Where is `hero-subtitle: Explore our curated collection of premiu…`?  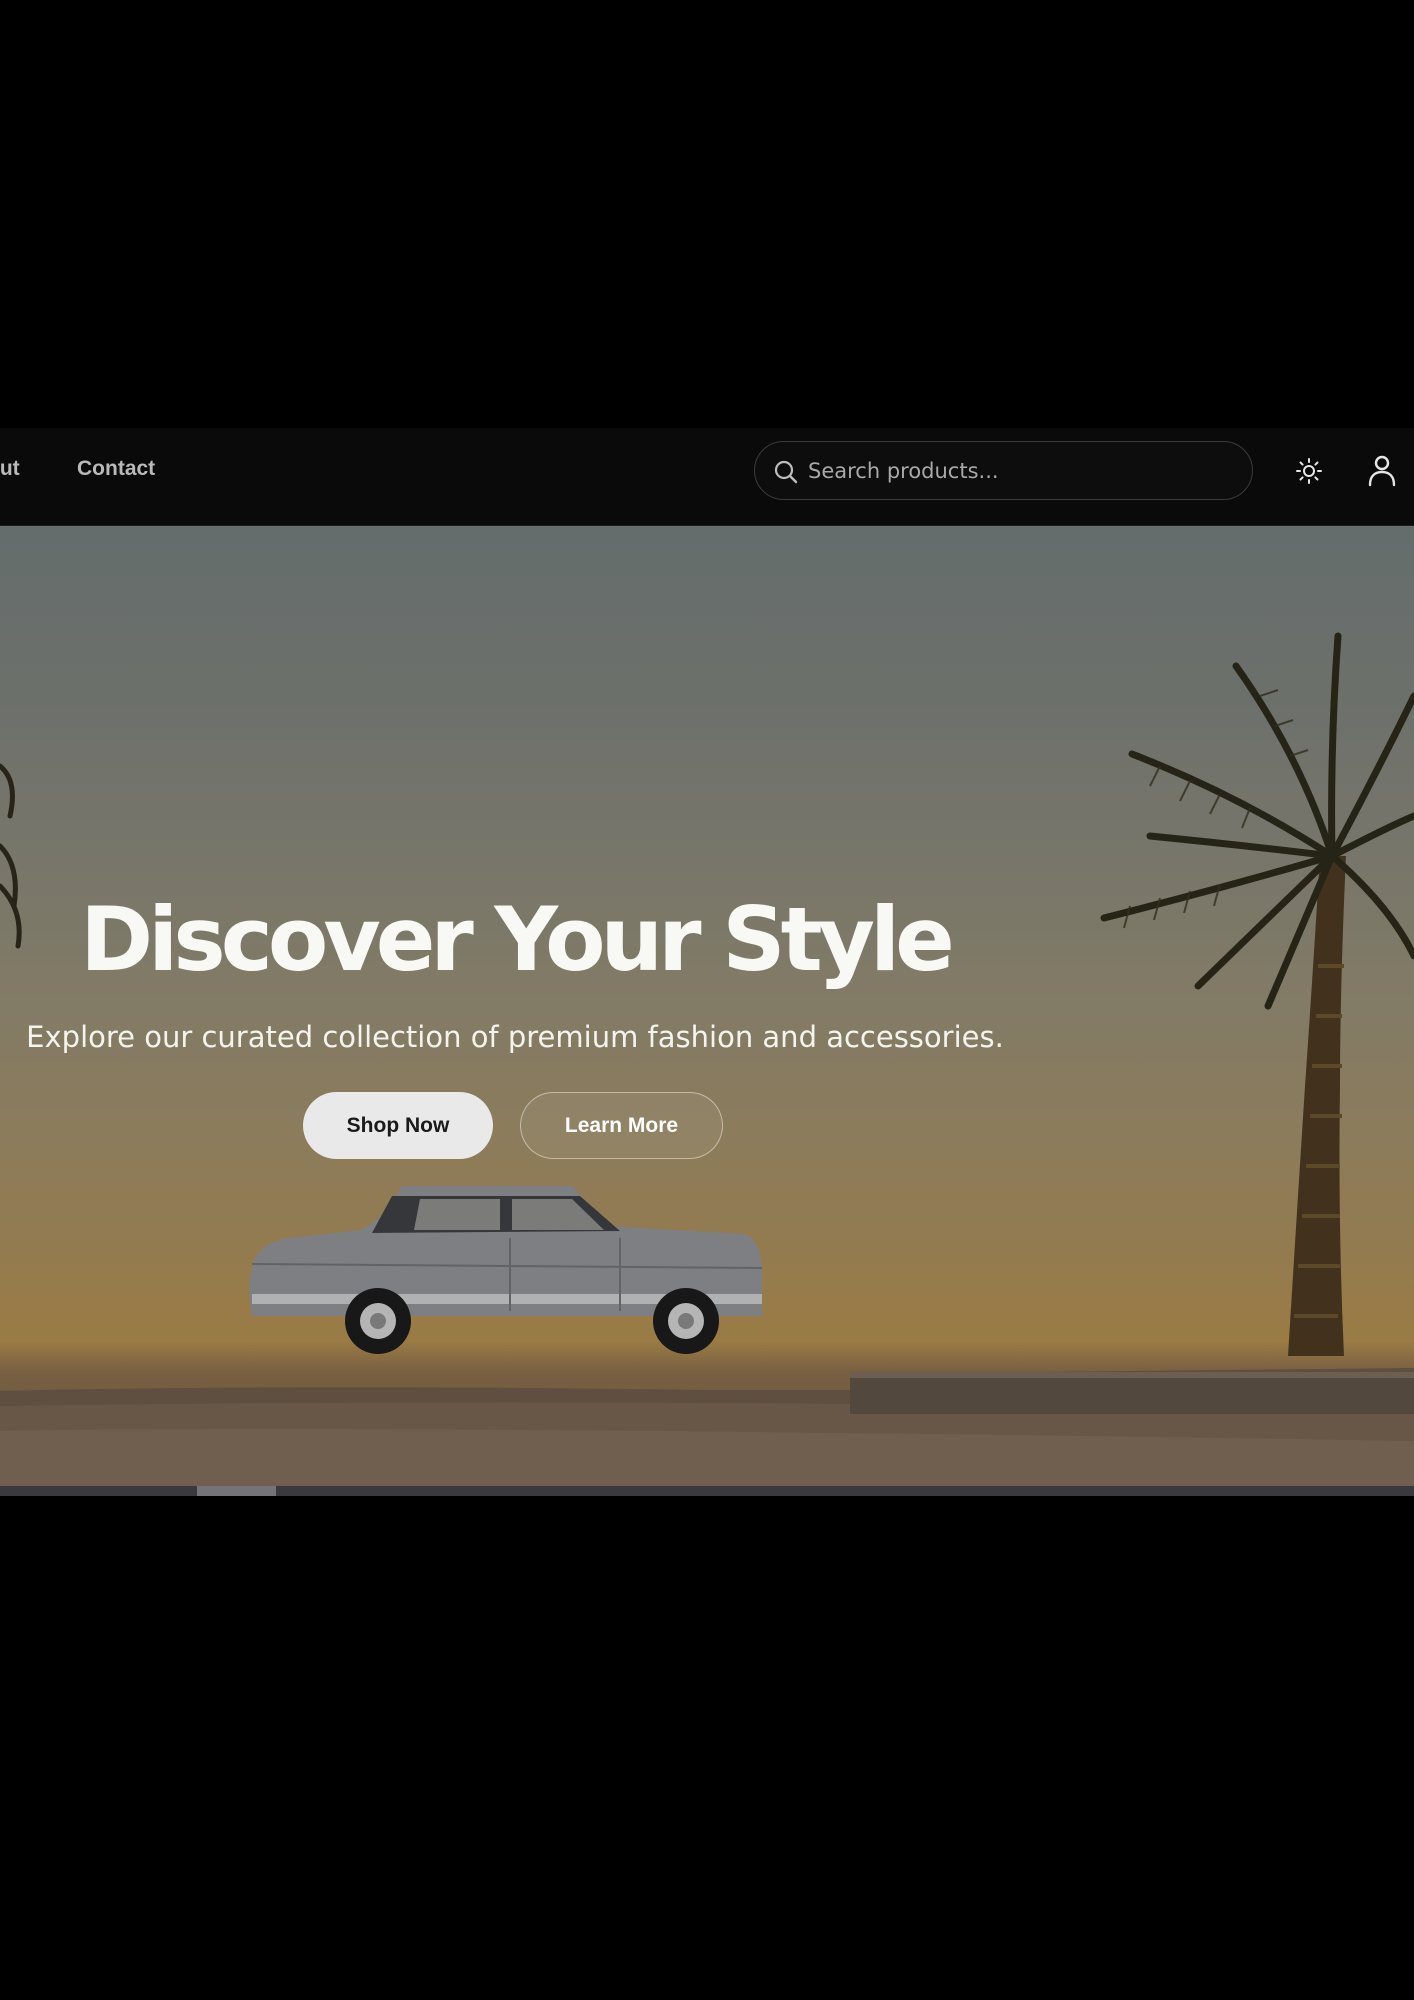 hero-subtitle: Explore our curated collection of premiu… is located at coordinates (515, 1037).